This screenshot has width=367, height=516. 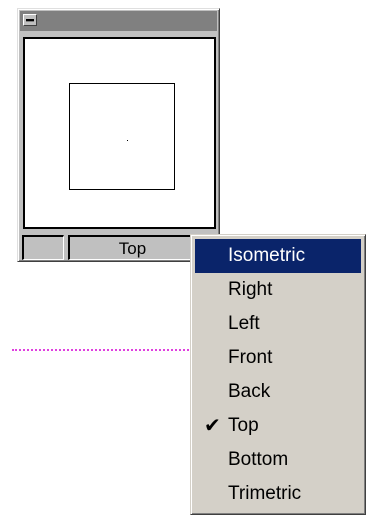 I want to click on menu-item-label: Front, so click(x=250, y=357).